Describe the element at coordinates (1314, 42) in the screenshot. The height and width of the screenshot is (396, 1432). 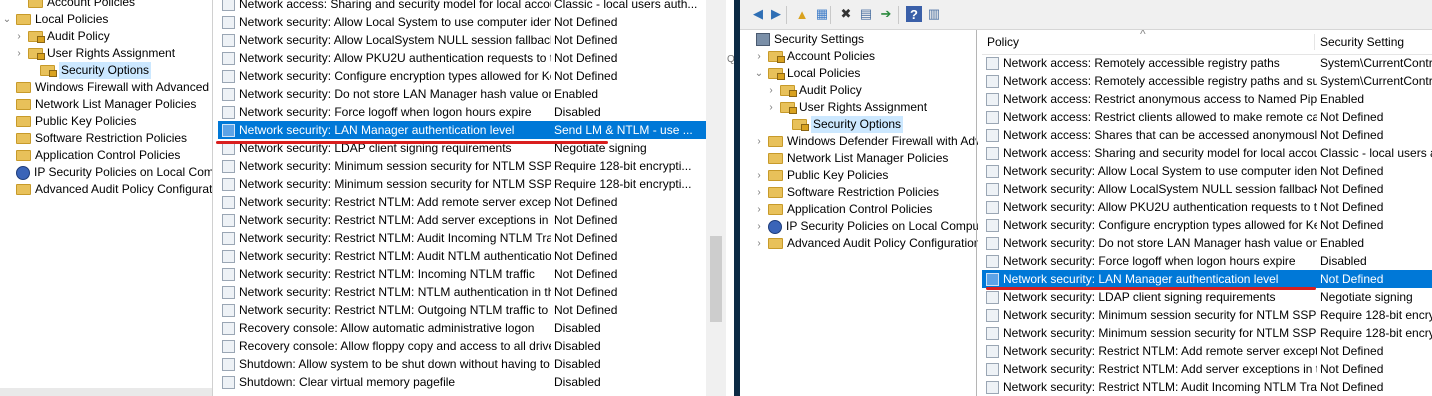
I see `header-separator` at that location.